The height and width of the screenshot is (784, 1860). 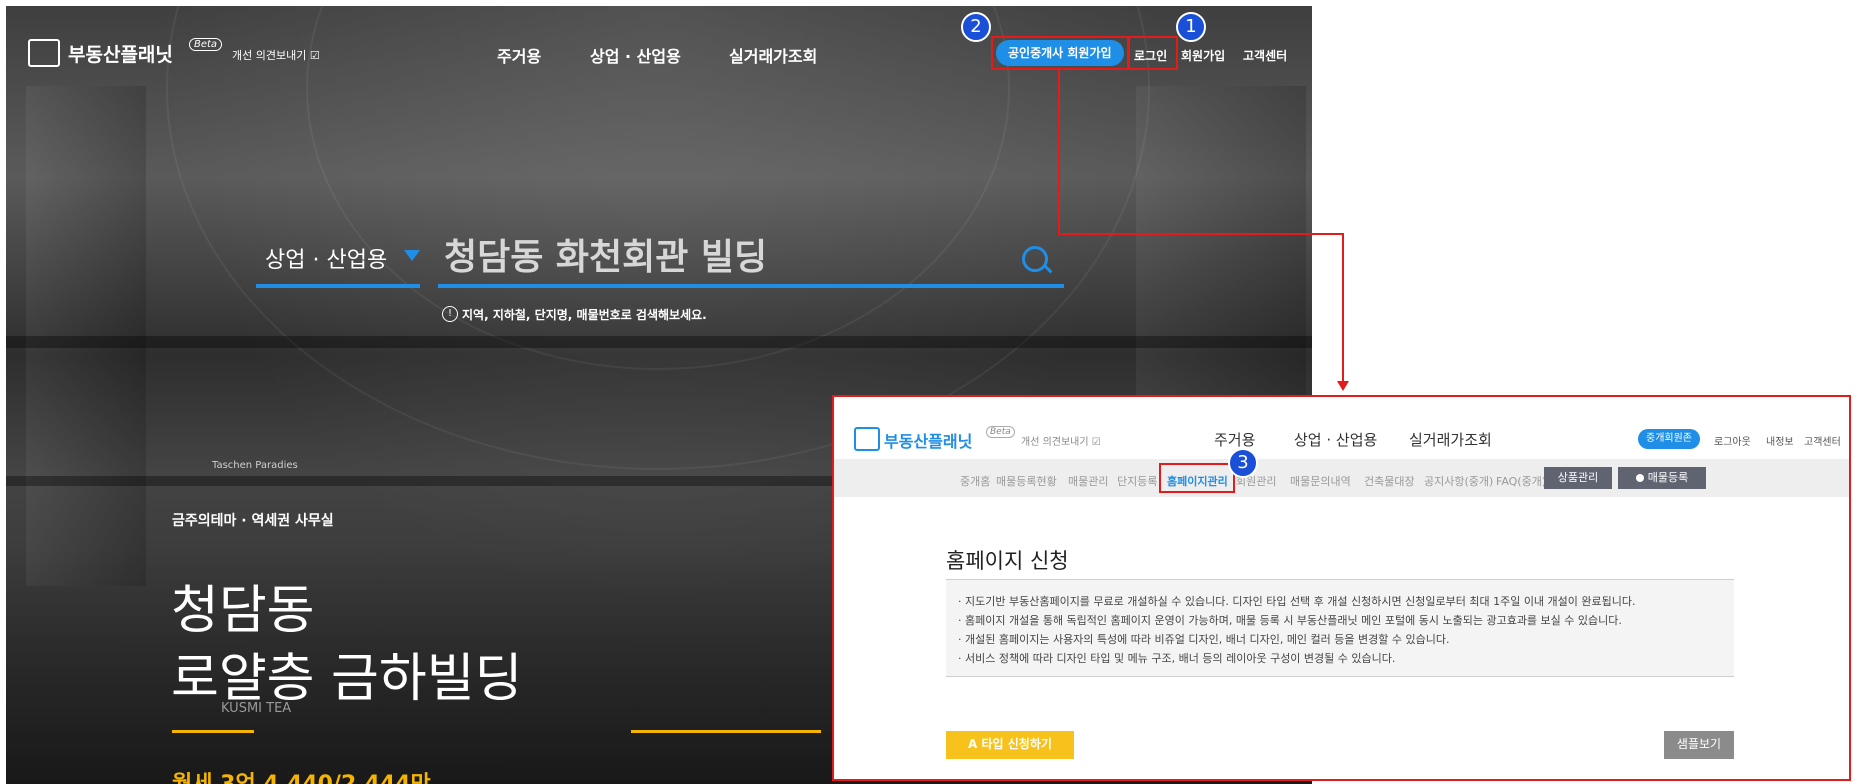 What do you see at coordinates (1343, 307) in the screenshot?
I see `connector-line-down` at bounding box center [1343, 307].